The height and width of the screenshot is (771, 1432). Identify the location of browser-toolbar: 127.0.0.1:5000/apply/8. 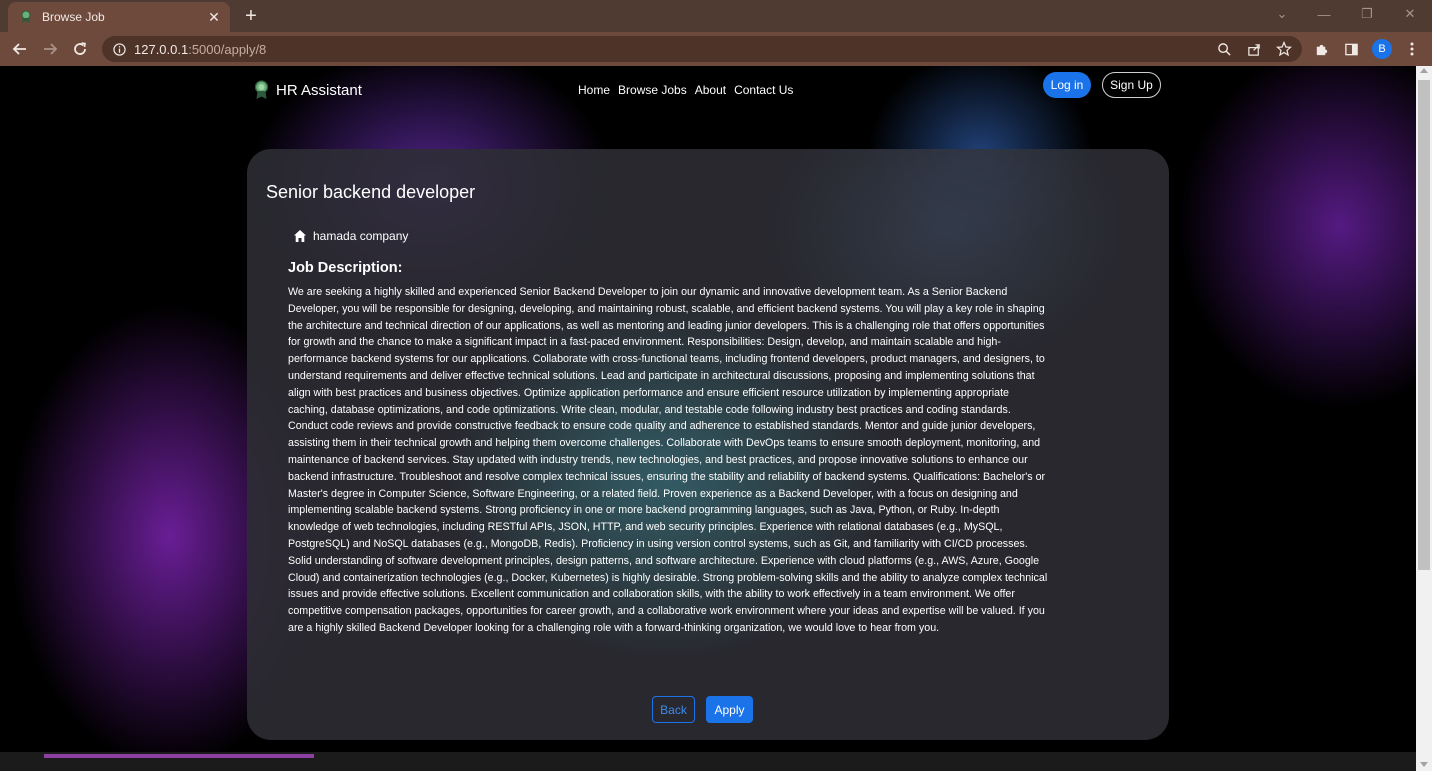
(716, 49).